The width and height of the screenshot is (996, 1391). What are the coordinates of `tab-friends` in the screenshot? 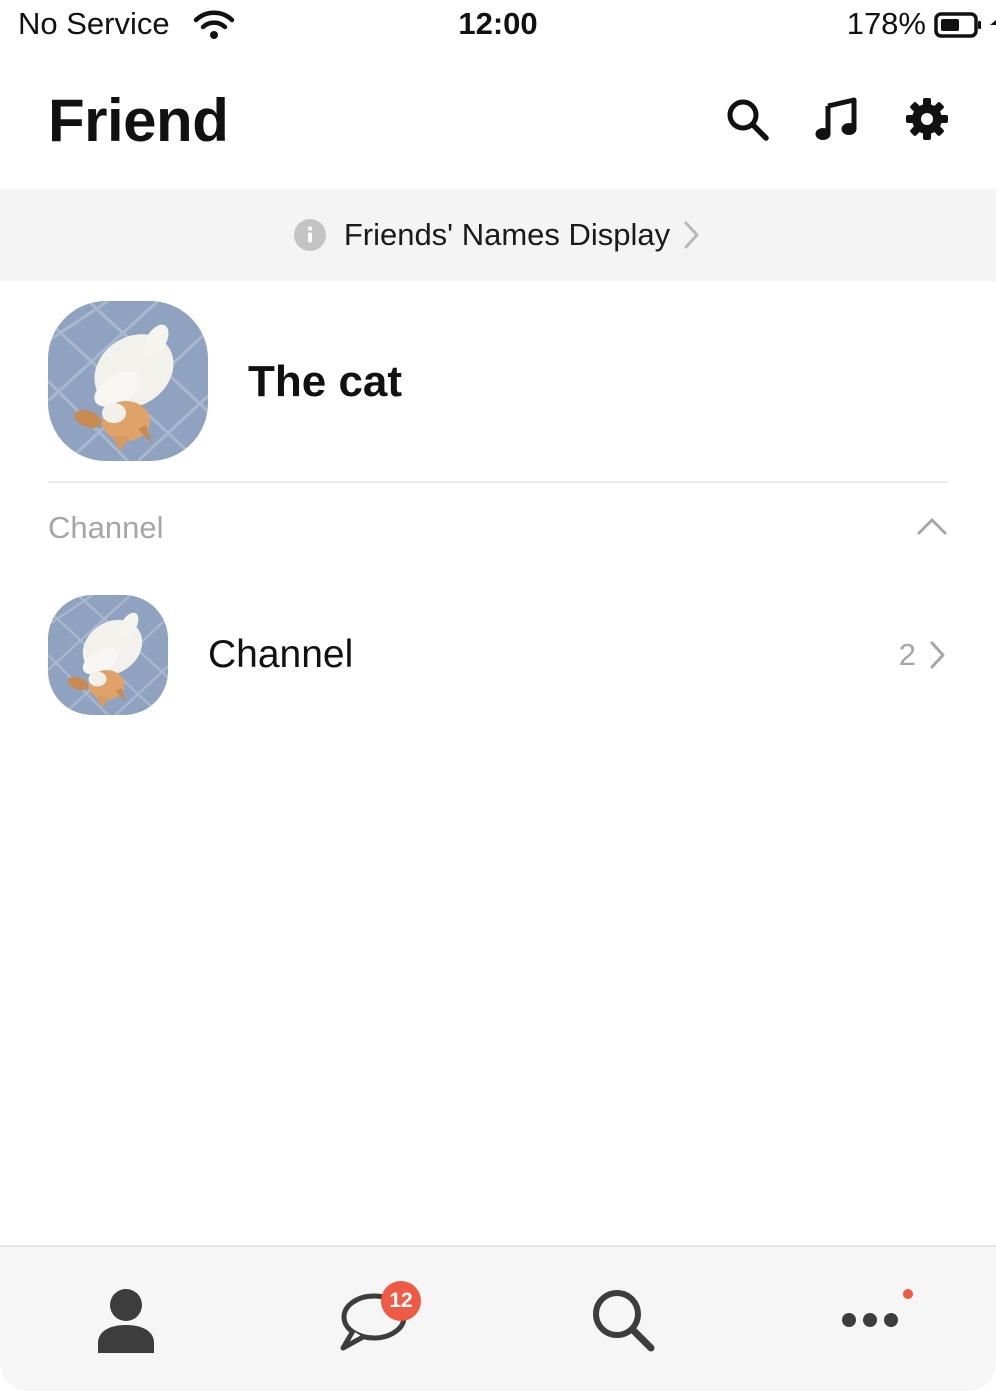 It's located at (124, 1319).